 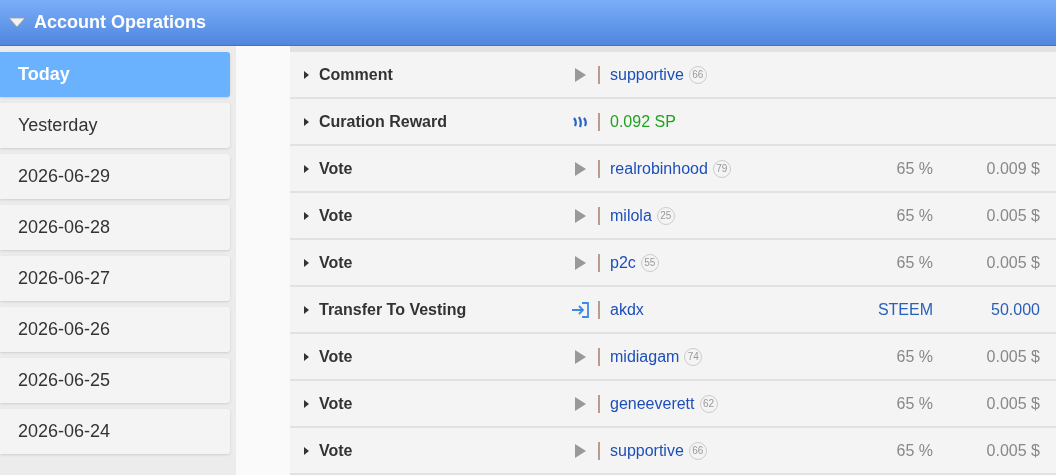 I want to click on operation-type: Curation Reward, so click(x=383, y=121).